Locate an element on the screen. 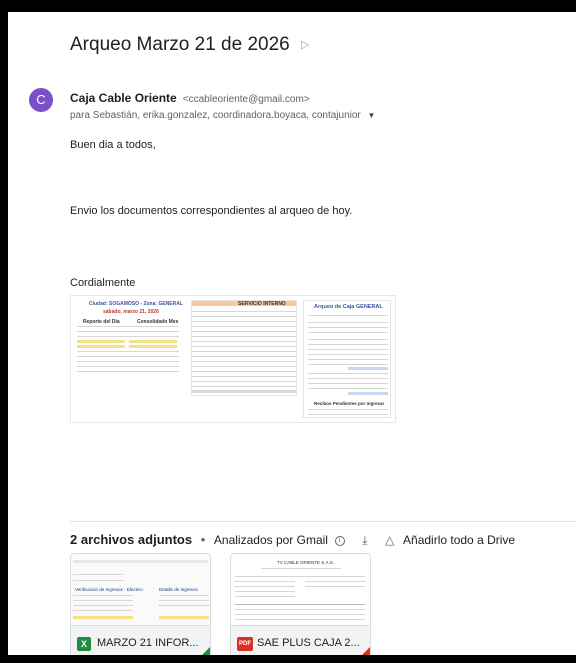 Image resolution: width=576 pixels, height=663 pixels. label-arrow-icon: ▷ is located at coordinates (305, 45).